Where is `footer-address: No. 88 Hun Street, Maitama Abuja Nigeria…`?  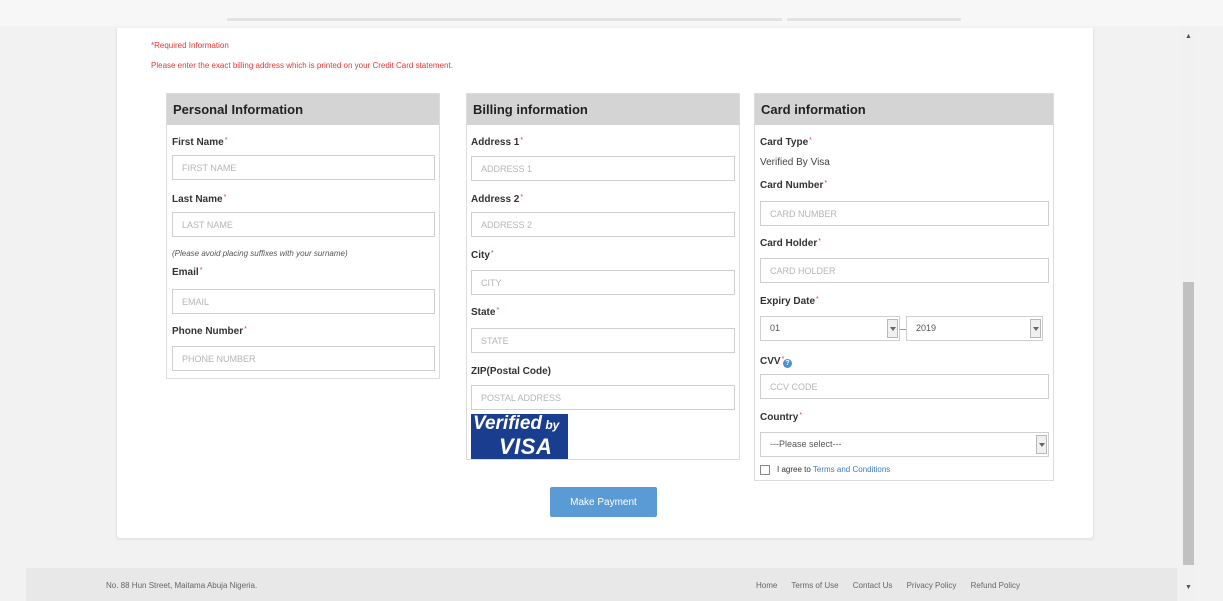 footer-address: No. 88 Hun Street, Maitama Abuja Nigeria… is located at coordinates (182, 585).